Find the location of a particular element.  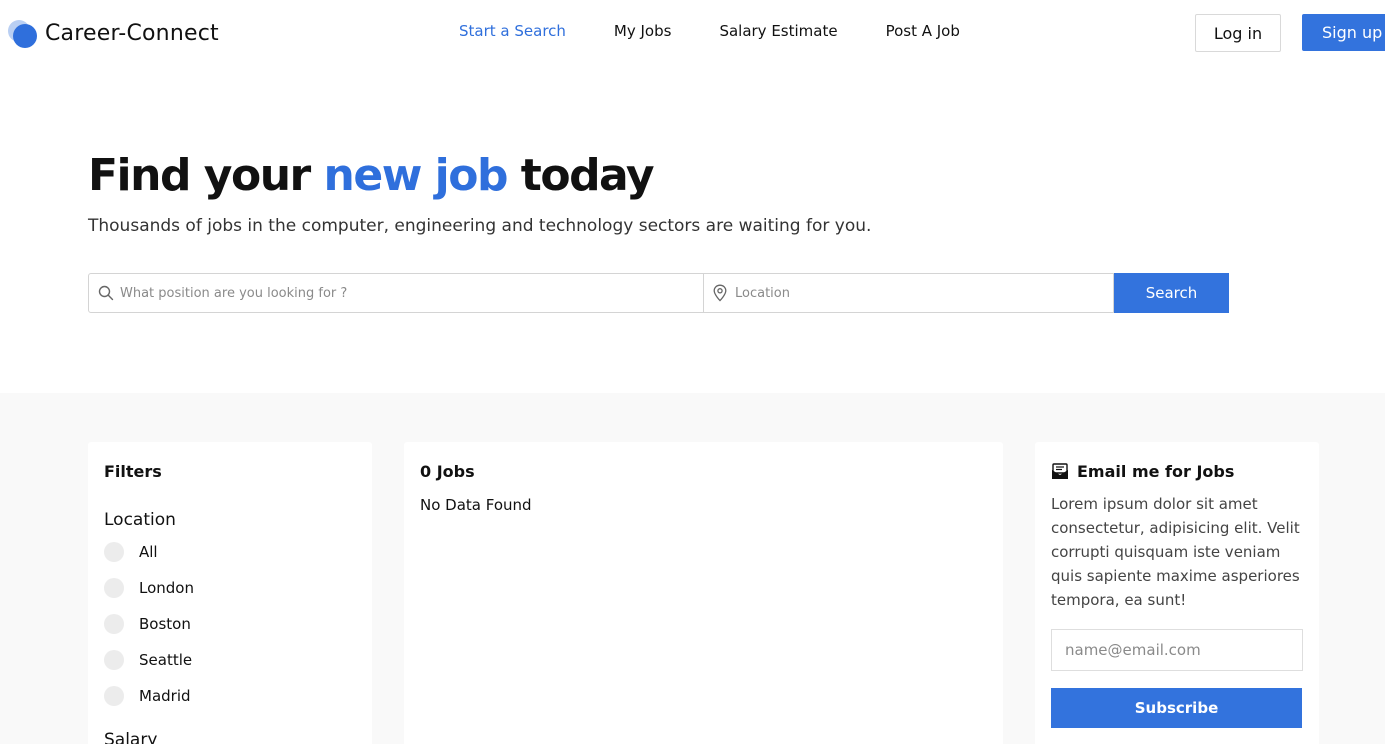

mail-icon is located at coordinates (1060, 471).